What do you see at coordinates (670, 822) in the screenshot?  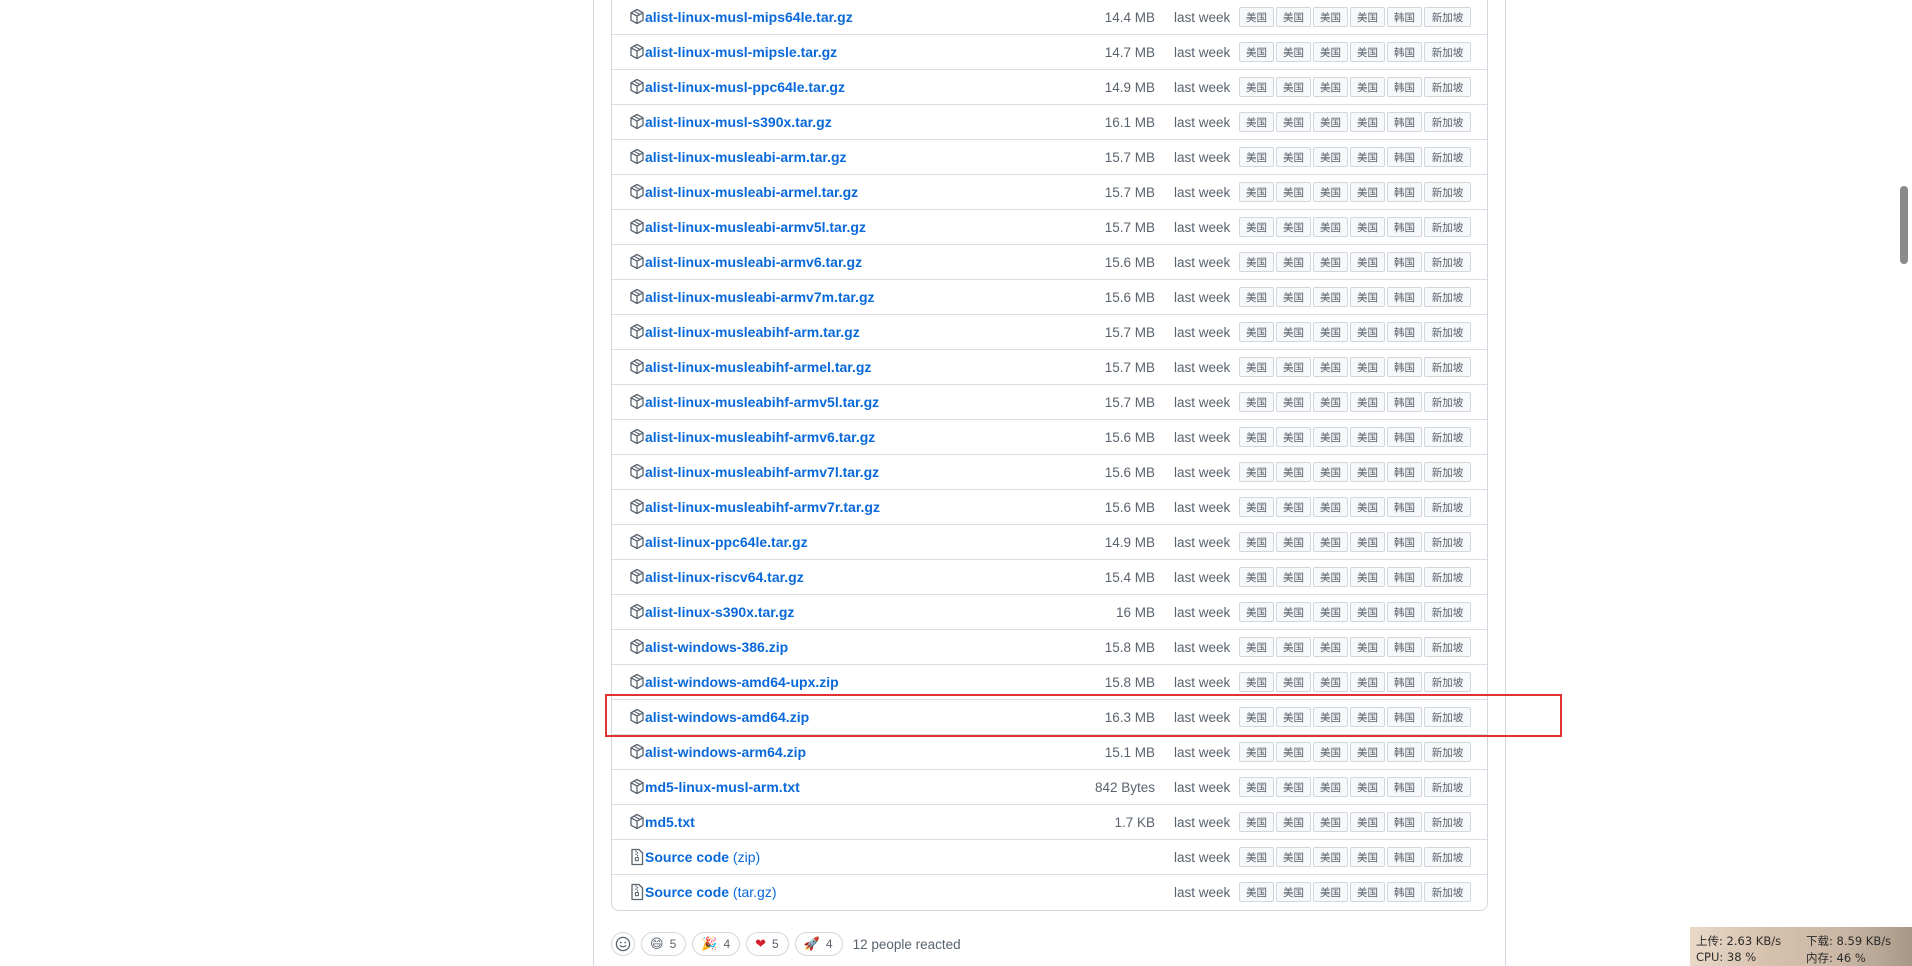 I see `asset-download-link: md5.txt` at bounding box center [670, 822].